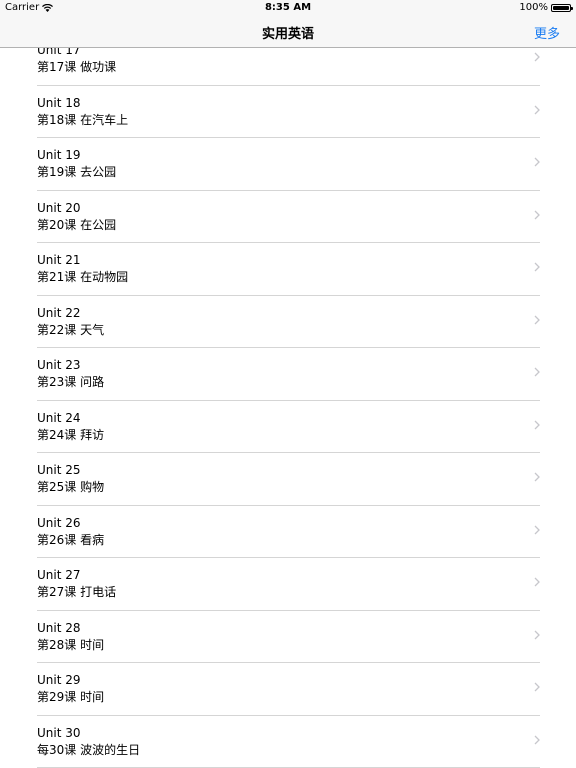 Image resolution: width=576 pixels, height=768 pixels. I want to click on lesson-subtitle: 第19课 去公园, so click(77, 172).